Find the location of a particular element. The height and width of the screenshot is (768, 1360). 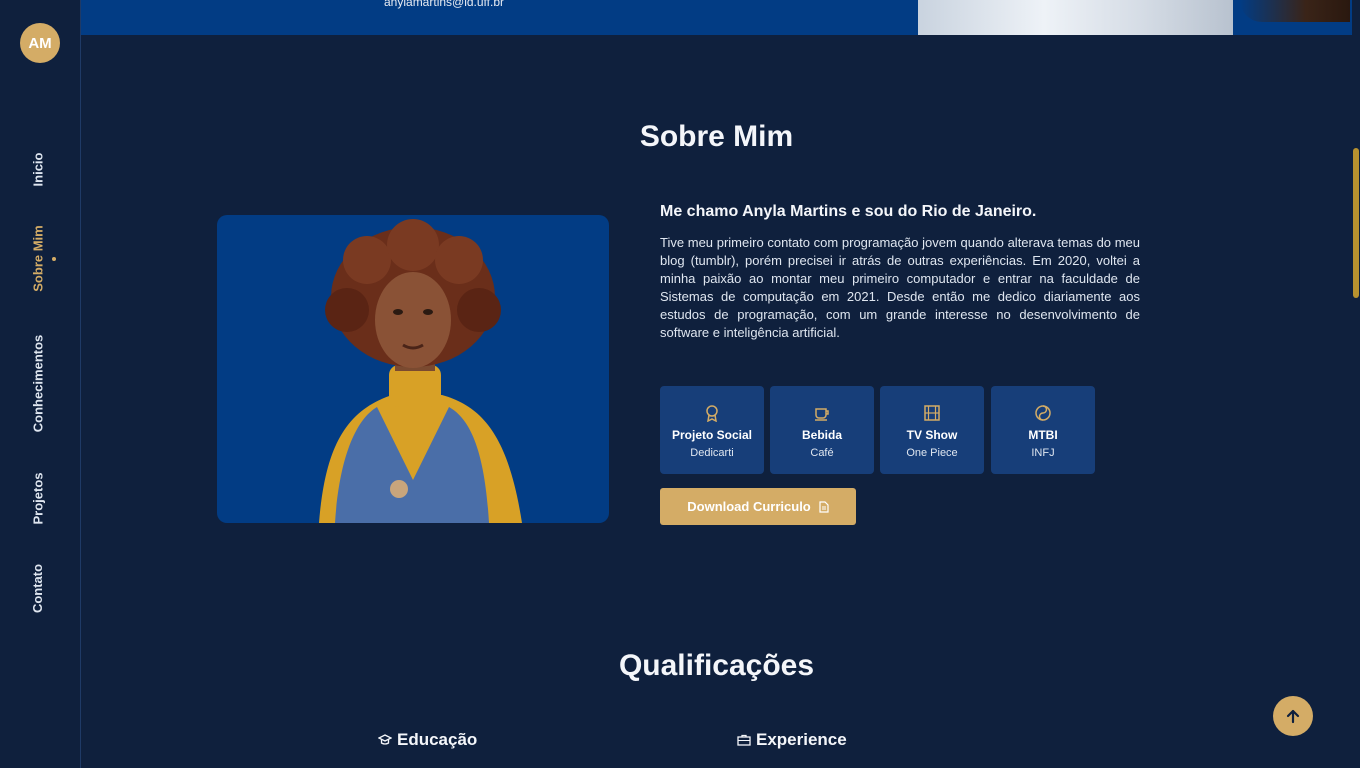

nav-item-label: Inicio is located at coordinates (38, 169).